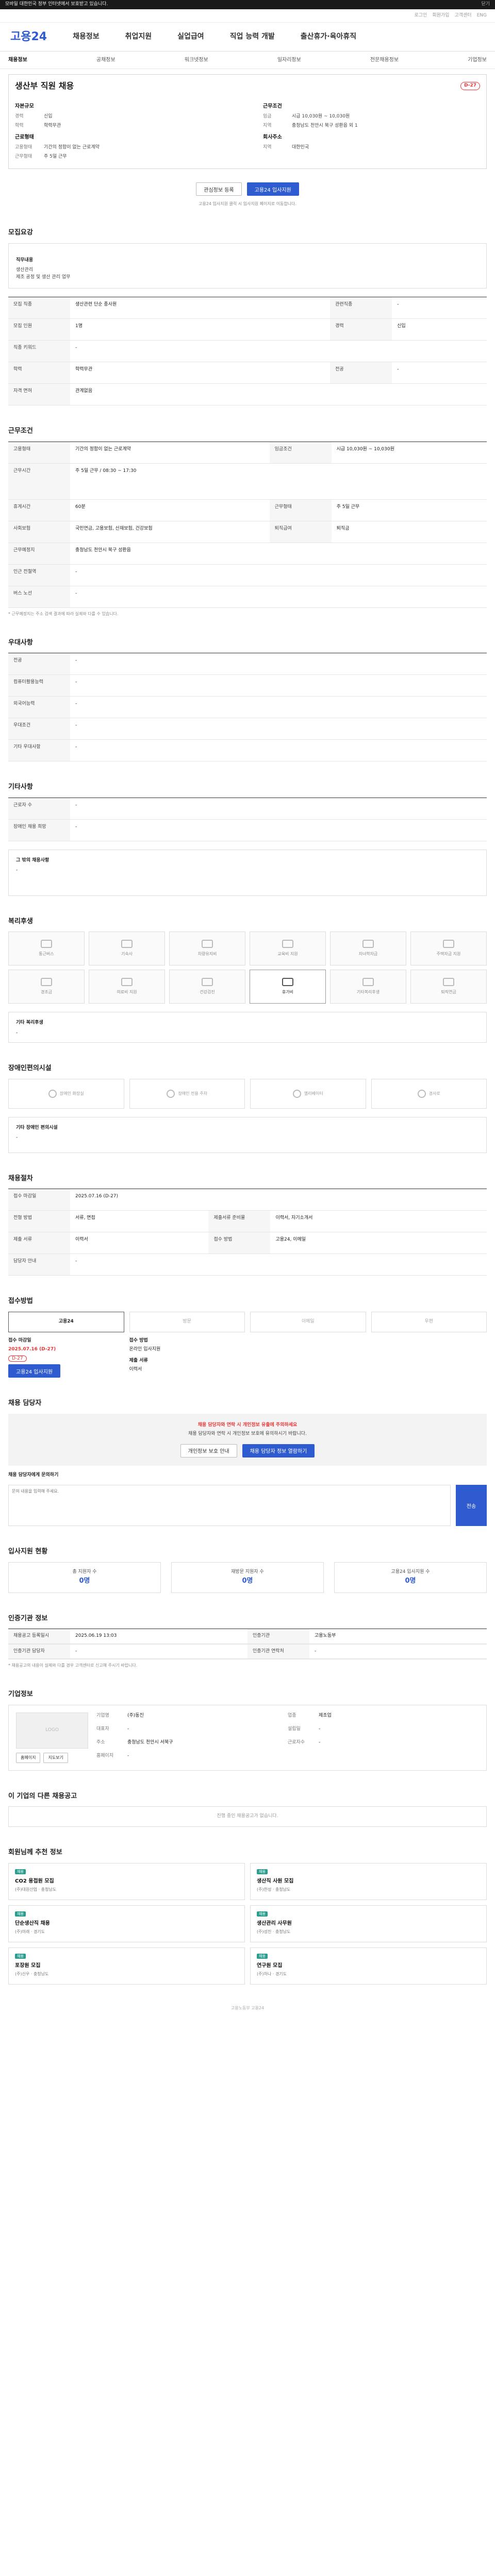 The width and height of the screenshot is (495, 2576). What do you see at coordinates (138, 1340) in the screenshot?
I see `apply-method-label: 접수 방법` at bounding box center [138, 1340].